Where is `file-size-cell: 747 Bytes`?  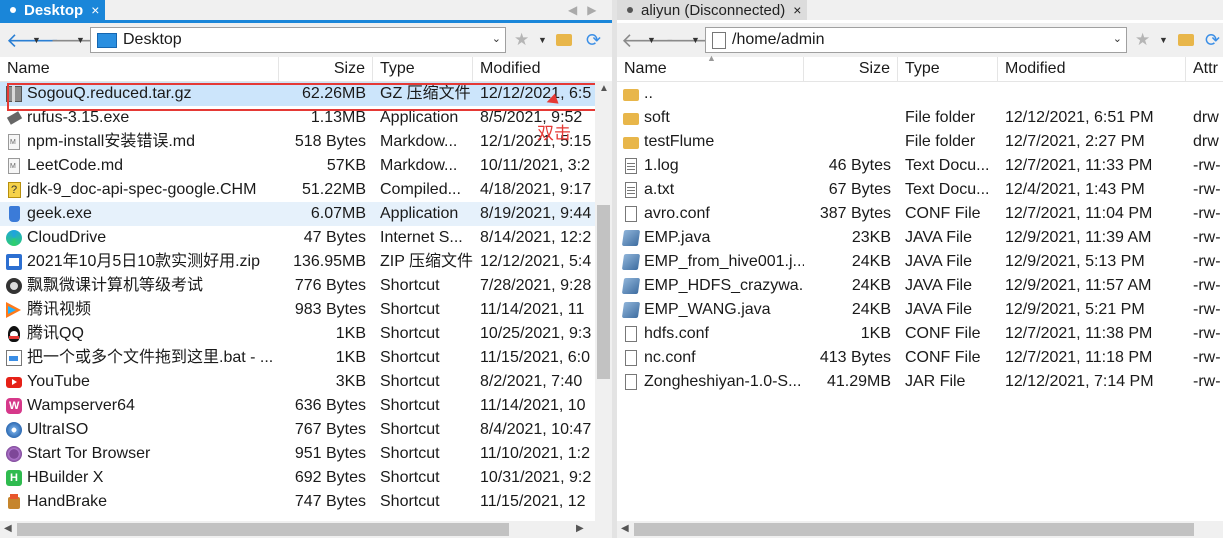 file-size-cell: 747 Bytes is located at coordinates (326, 502).